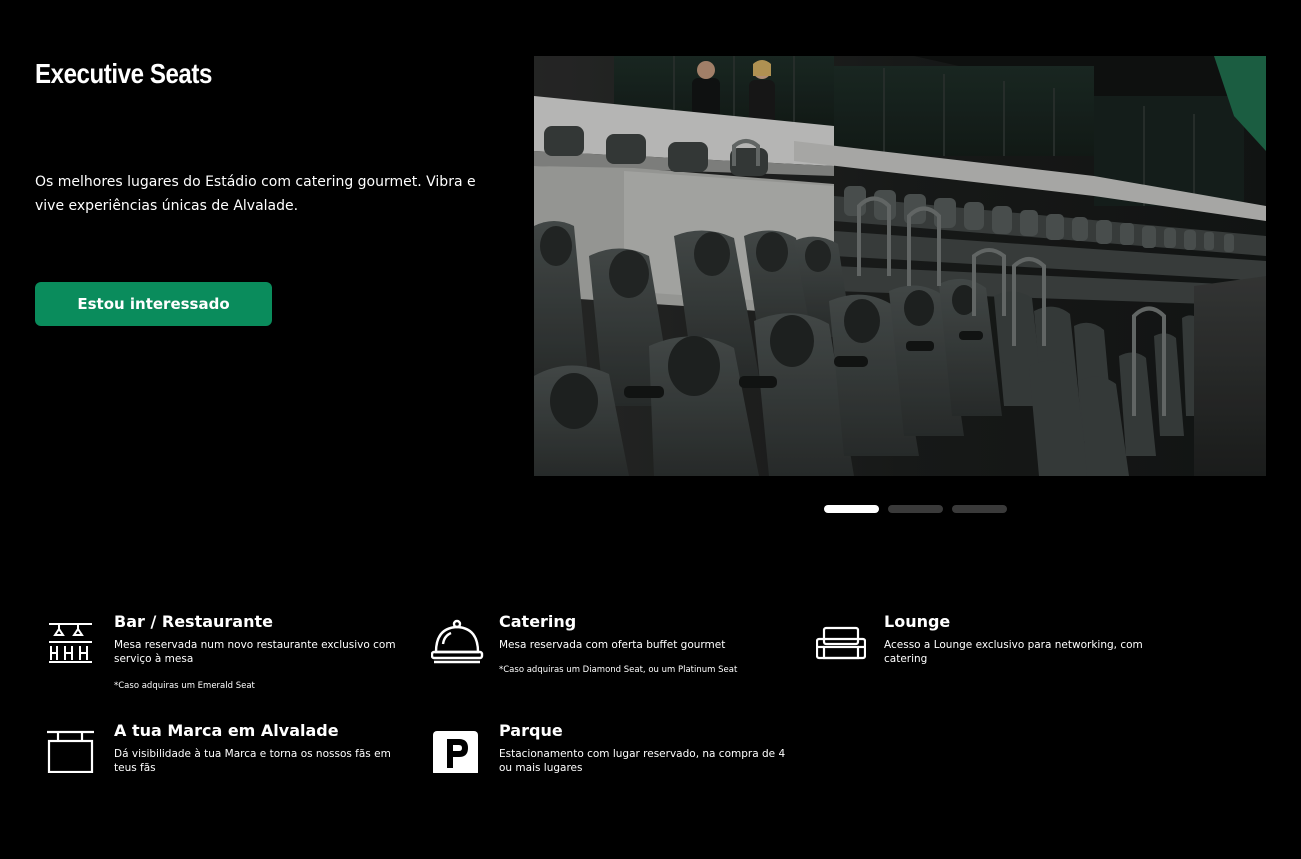 This screenshot has height=859, width=1301. What do you see at coordinates (226, 730) in the screenshot?
I see `feature-title: A tua Marca em Alvalade` at bounding box center [226, 730].